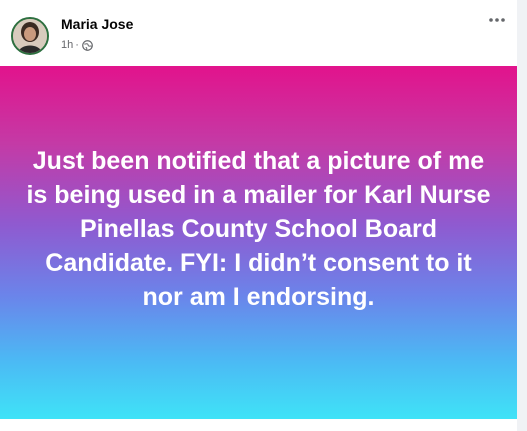 This screenshot has height=431, width=527. What do you see at coordinates (67, 45) in the screenshot?
I see `post-timestamp: 1h` at bounding box center [67, 45].